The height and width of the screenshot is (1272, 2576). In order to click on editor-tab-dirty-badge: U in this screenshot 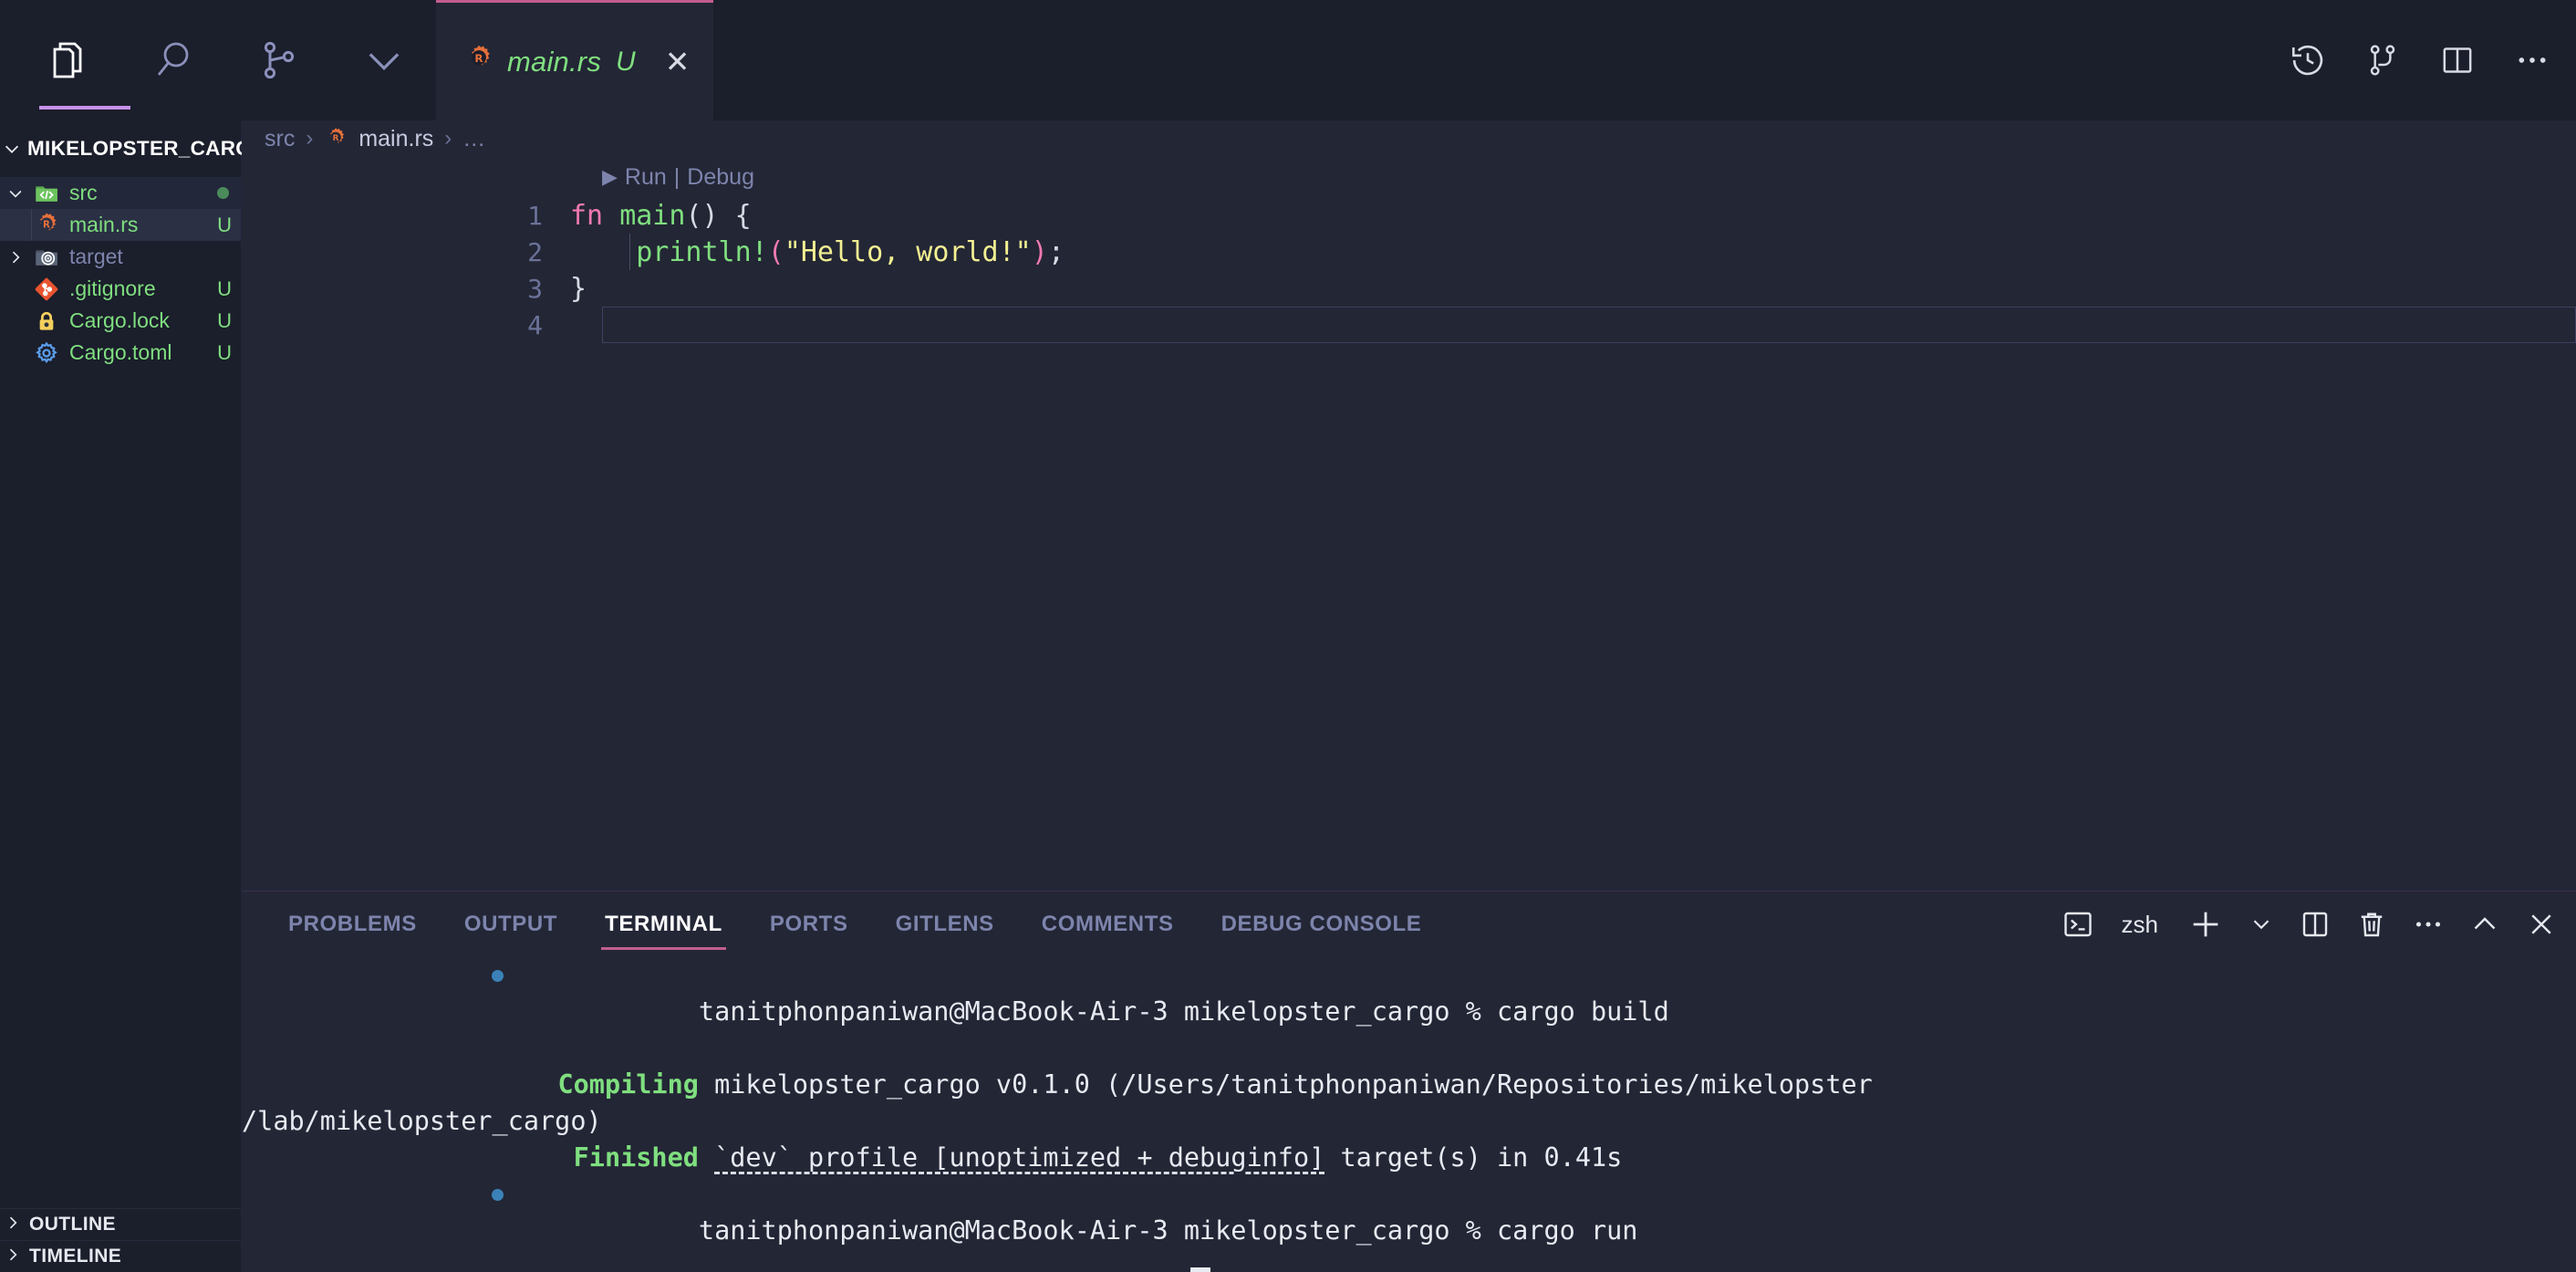, I will do `click(626, 61)`.